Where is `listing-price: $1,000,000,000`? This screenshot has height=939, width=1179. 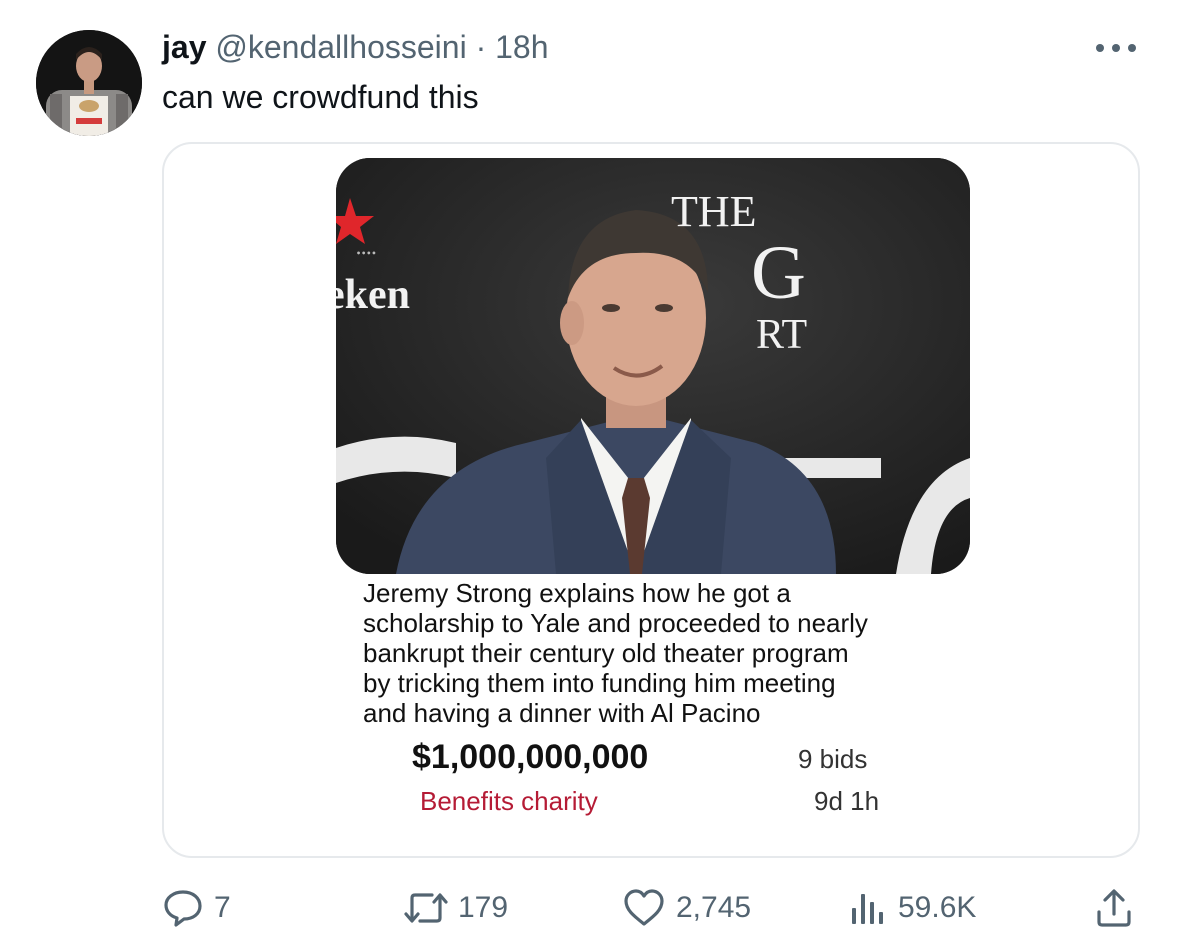
listing-price: $1,000,000,000 is located at coordinates (530, 757).